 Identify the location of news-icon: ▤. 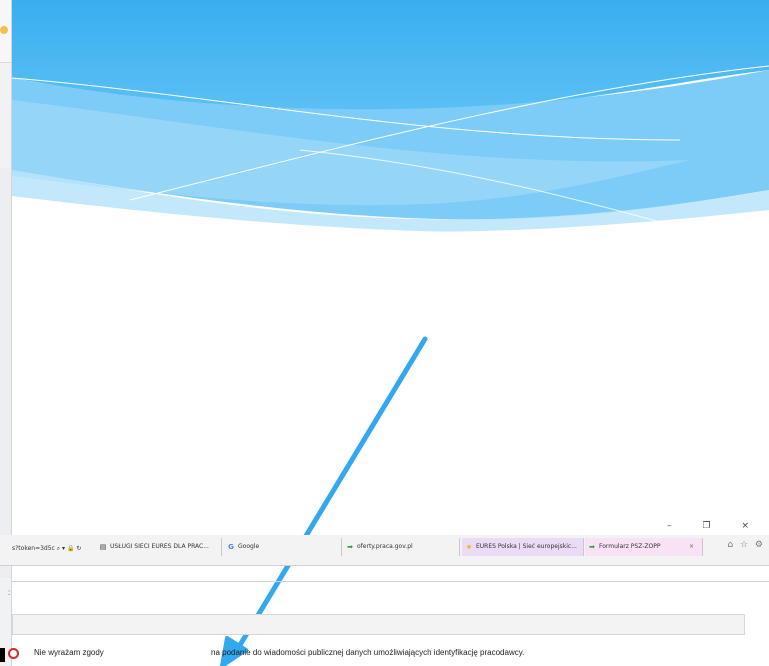
(103, 547).